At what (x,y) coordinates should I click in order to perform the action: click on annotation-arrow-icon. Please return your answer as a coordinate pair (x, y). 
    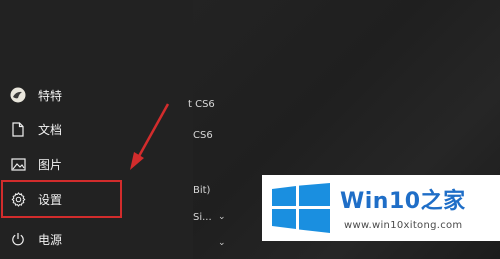
    Looking at the image, I should click on (150, 136).